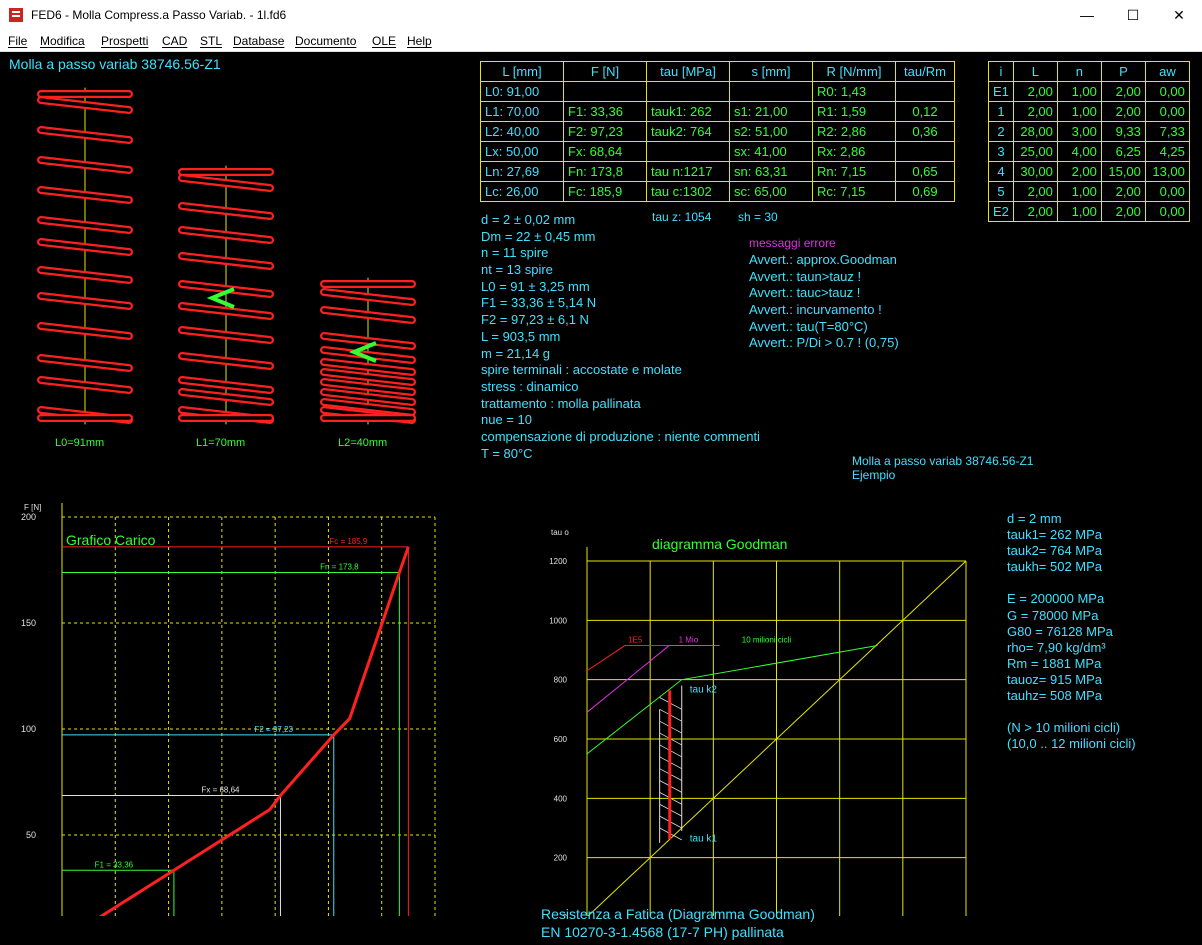 This screenshot has width=1202, height=945. I want to click on table-cell: s2: 51,00, so click(771, 131).